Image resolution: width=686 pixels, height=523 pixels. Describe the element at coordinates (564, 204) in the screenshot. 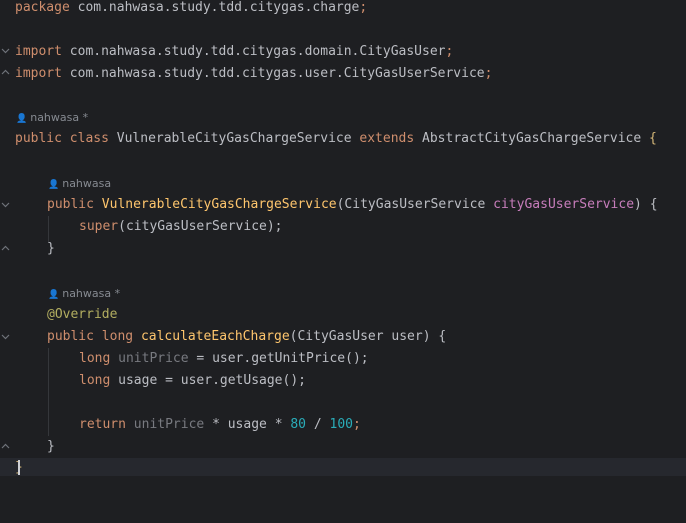

I see `parameter-name: cityGasUserService` at that location.